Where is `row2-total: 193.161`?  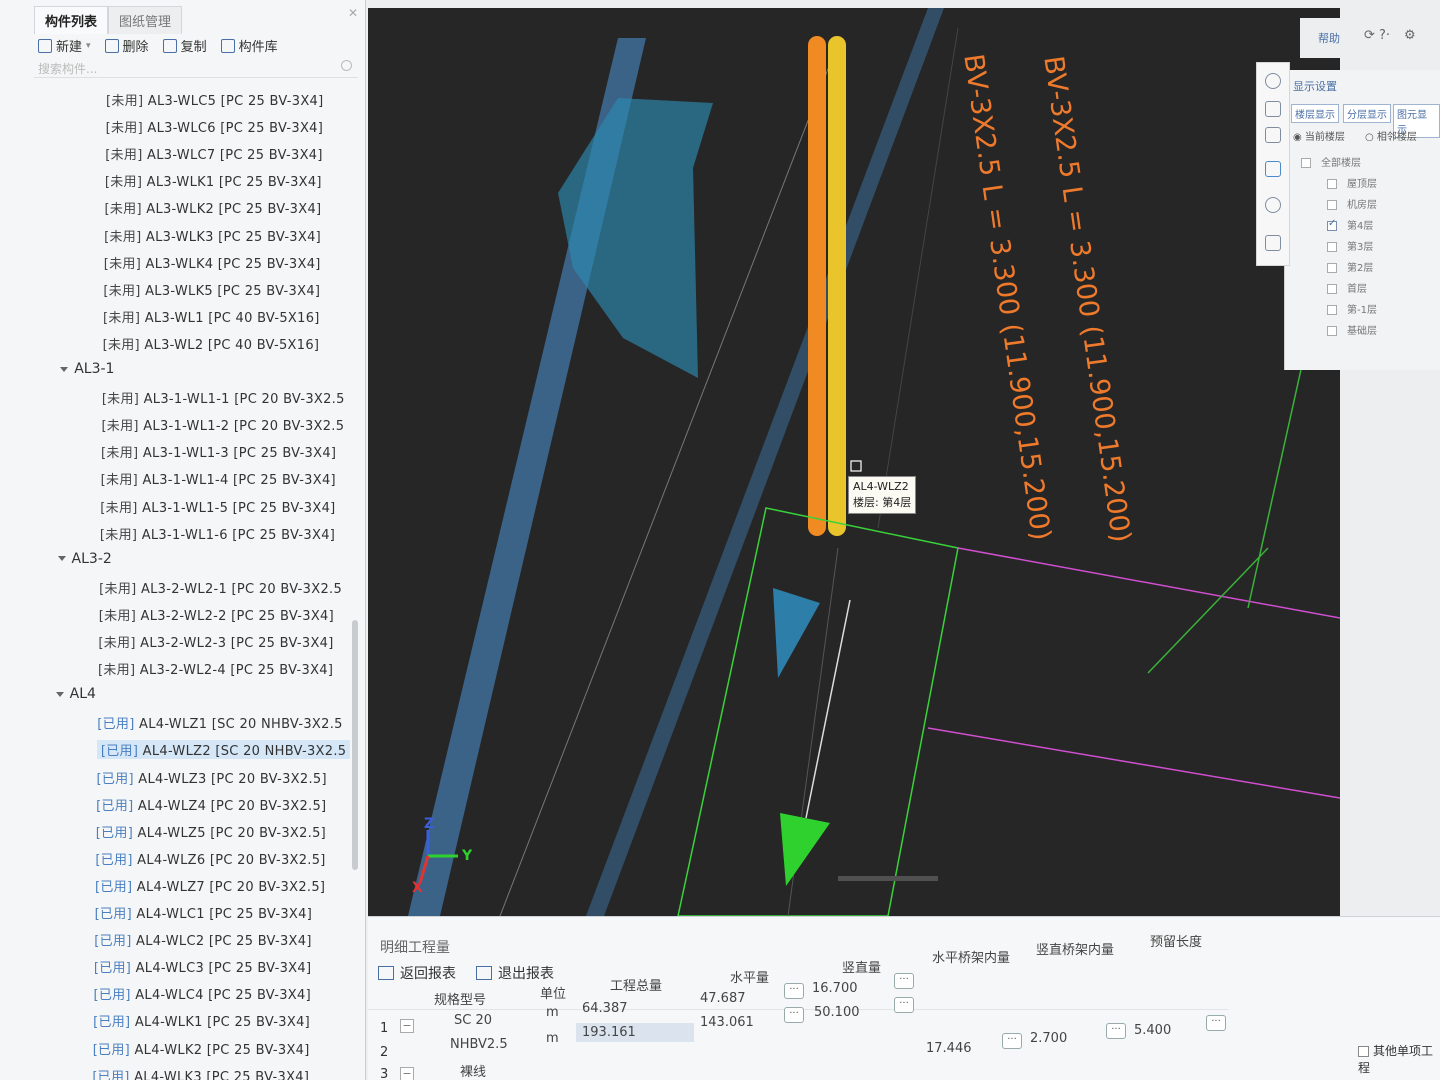 row2-total: 193.161 is located at coordinates (635, 1032).